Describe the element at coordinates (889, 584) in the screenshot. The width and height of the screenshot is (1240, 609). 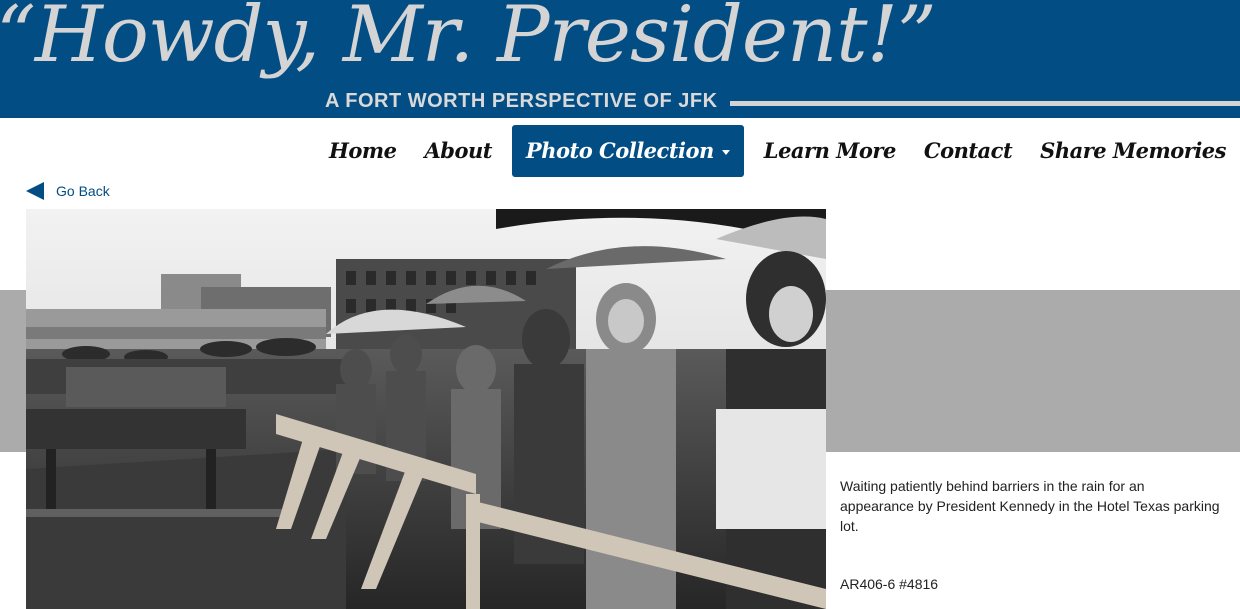
I see `photo-reference: AR406-6 #4816` at that location.